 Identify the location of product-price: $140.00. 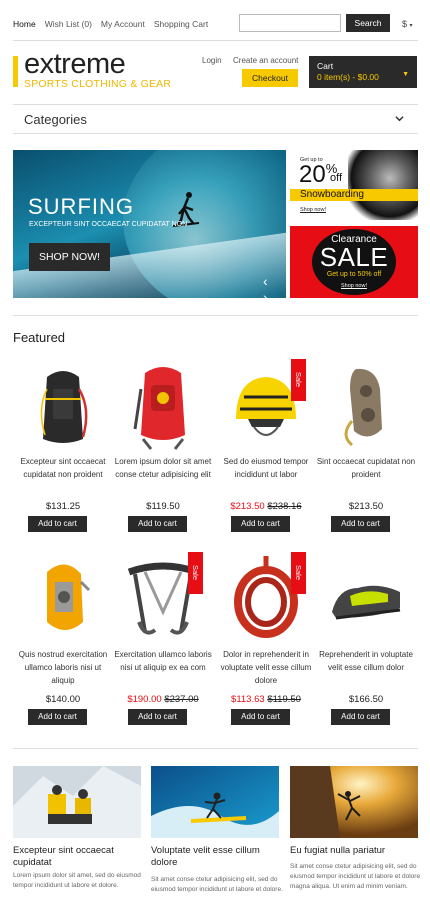
(63, 699).